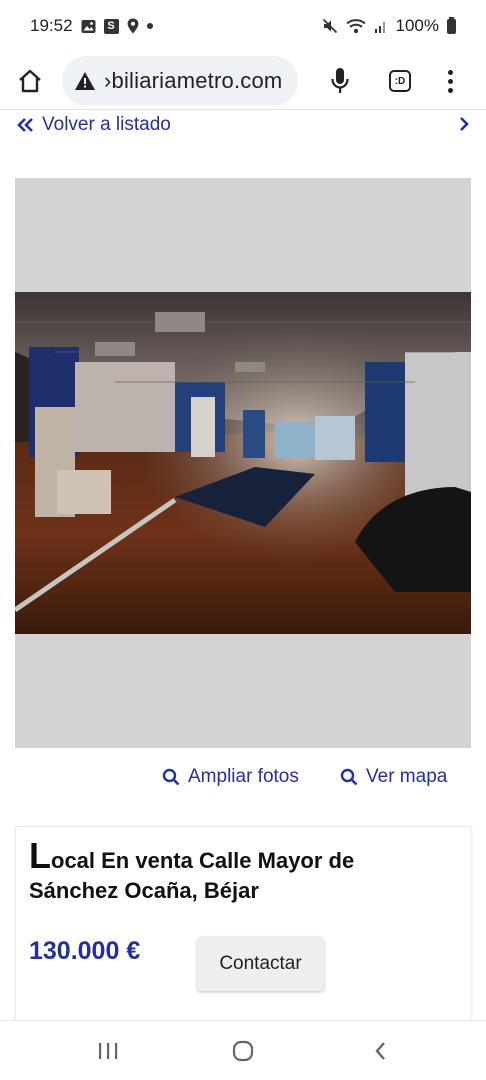  I want to click on voice-search-button, so click(340, 81).